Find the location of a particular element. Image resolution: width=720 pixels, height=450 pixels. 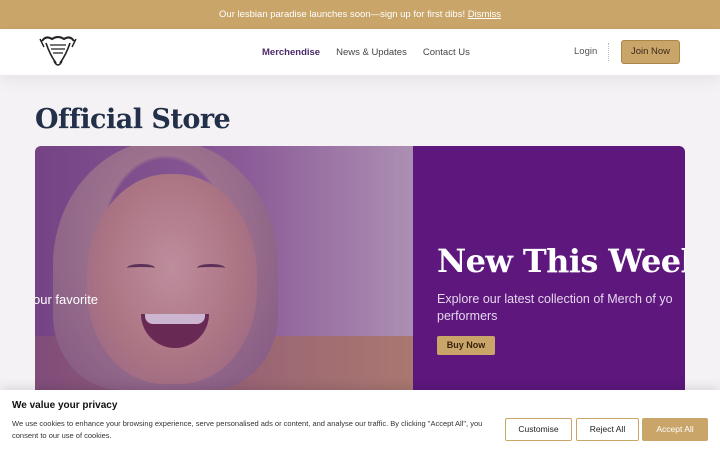

cookie-title: We value your privacy is located at coordinates (65, 405).